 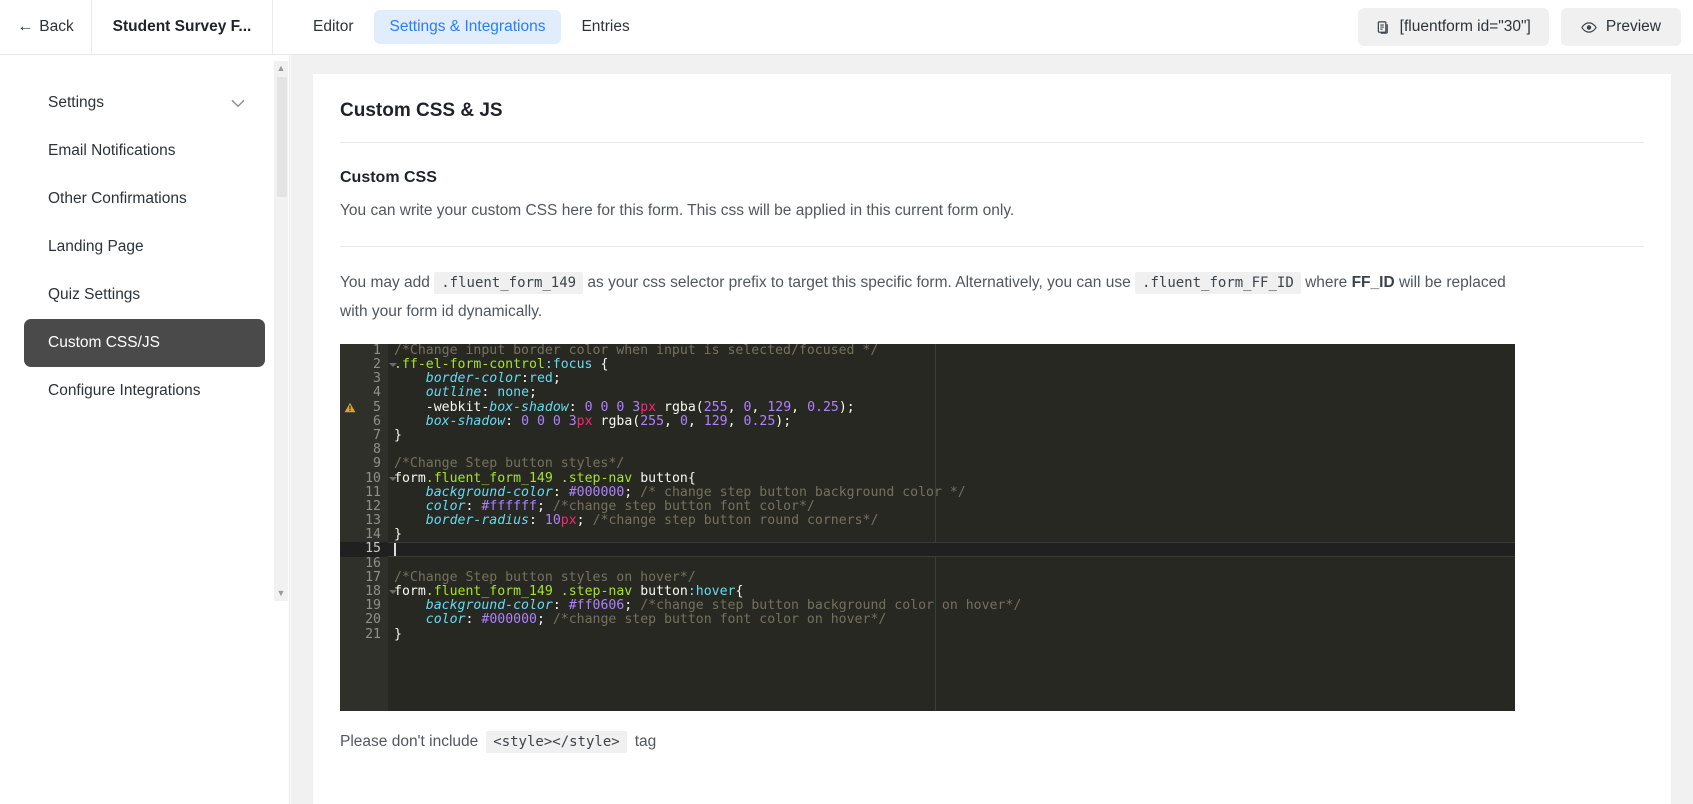 I want to click on line-number: 12, so click(x=373, y=506).